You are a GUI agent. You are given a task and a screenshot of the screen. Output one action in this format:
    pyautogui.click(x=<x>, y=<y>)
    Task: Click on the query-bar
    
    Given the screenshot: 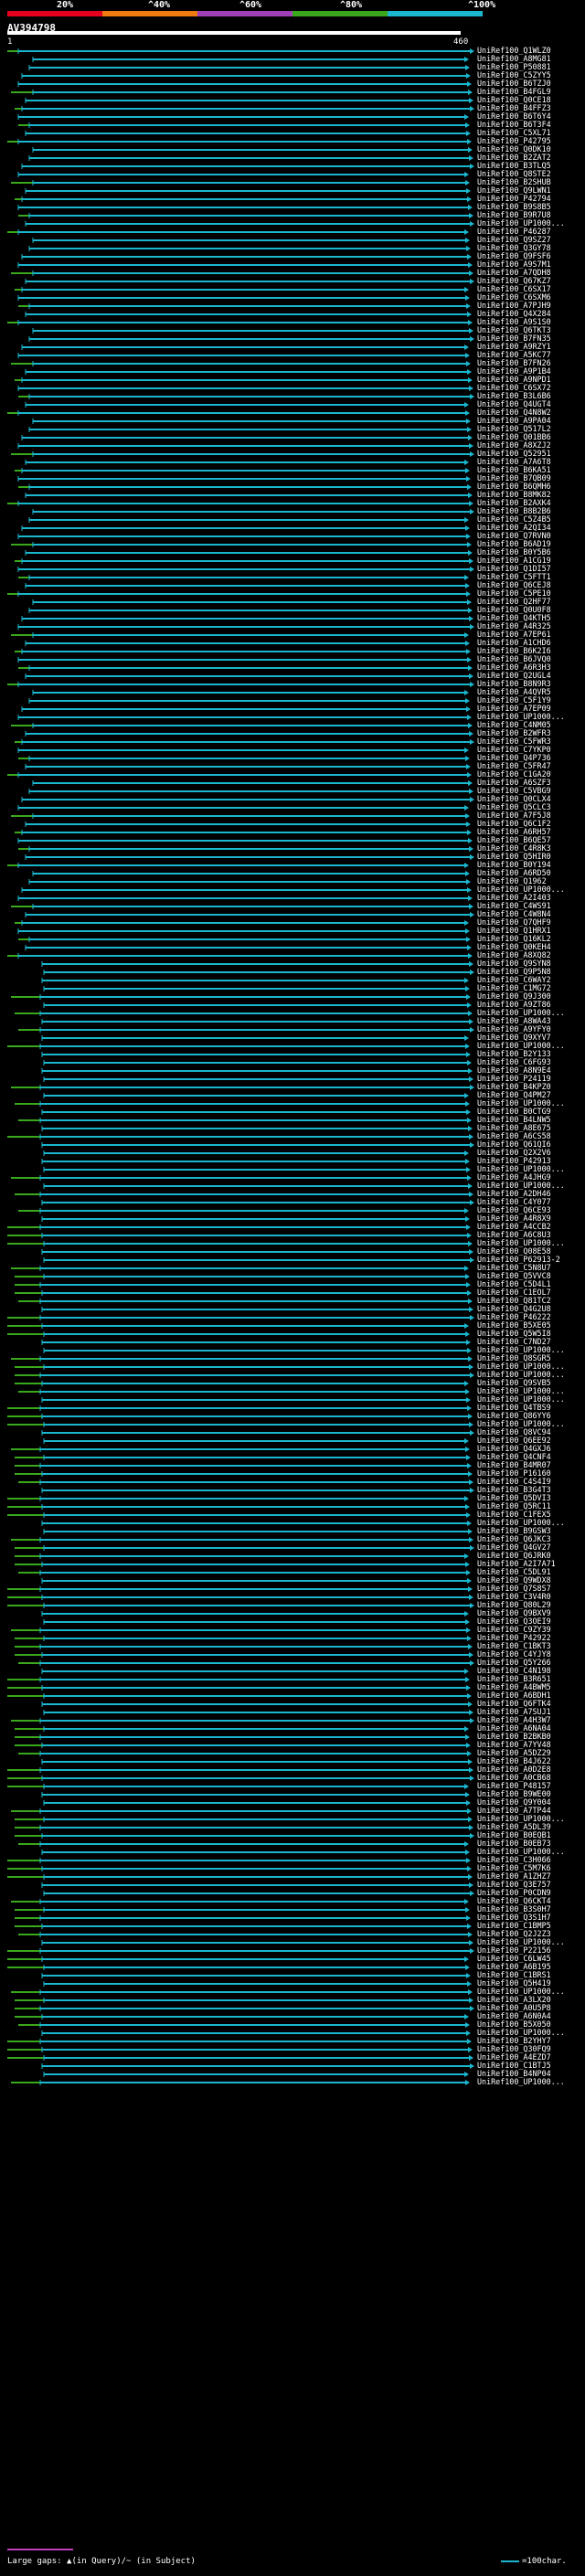 What is the action you would take?
    pyautogui.click(x=234, y=33)
    